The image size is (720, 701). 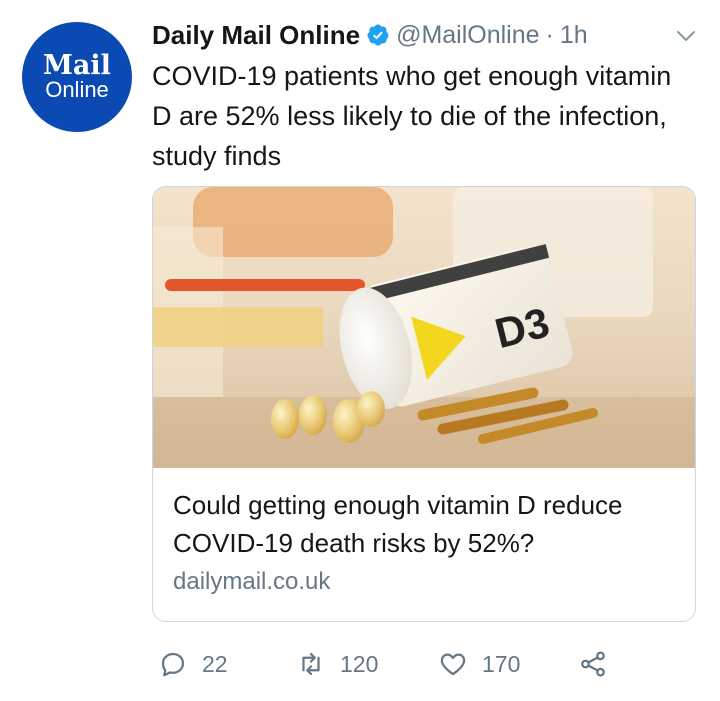 What do you see at coordinates (467, 35) in the screenshot?
I see `account-handle: @MailOnline` at bounding box center [467, 35].